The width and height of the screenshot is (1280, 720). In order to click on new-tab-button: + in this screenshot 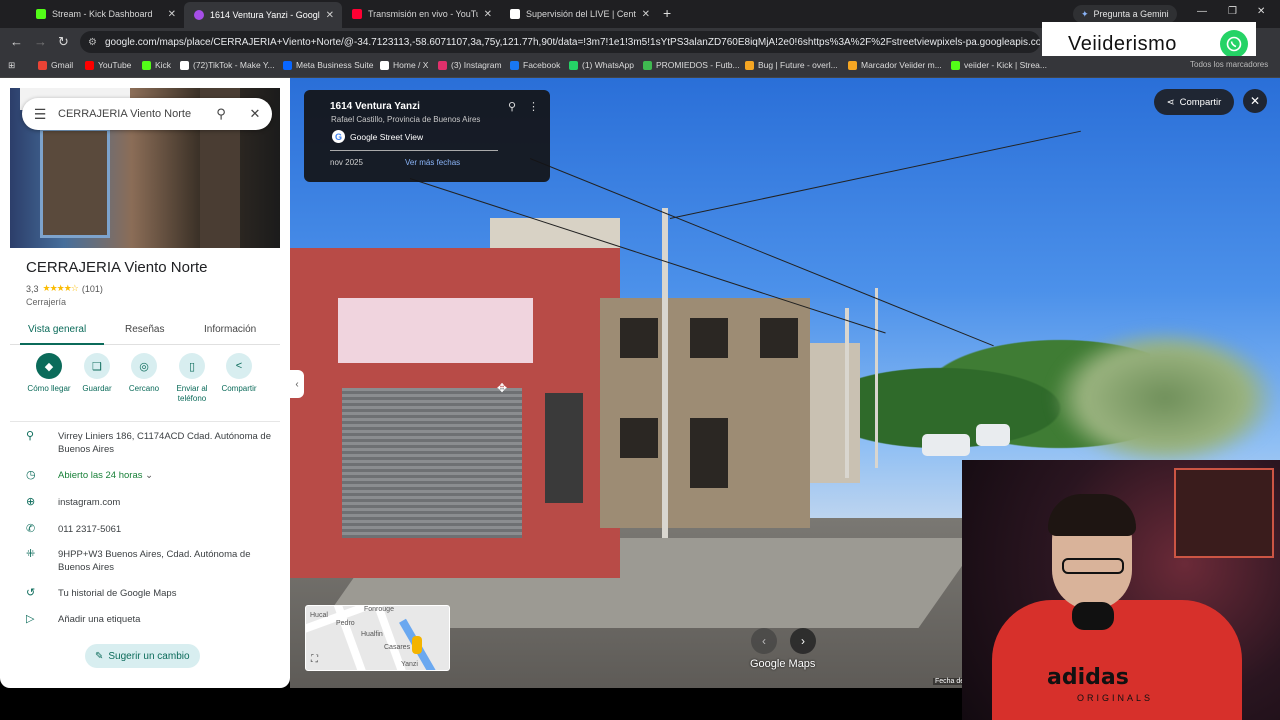, I will do `click(667, 13)`.